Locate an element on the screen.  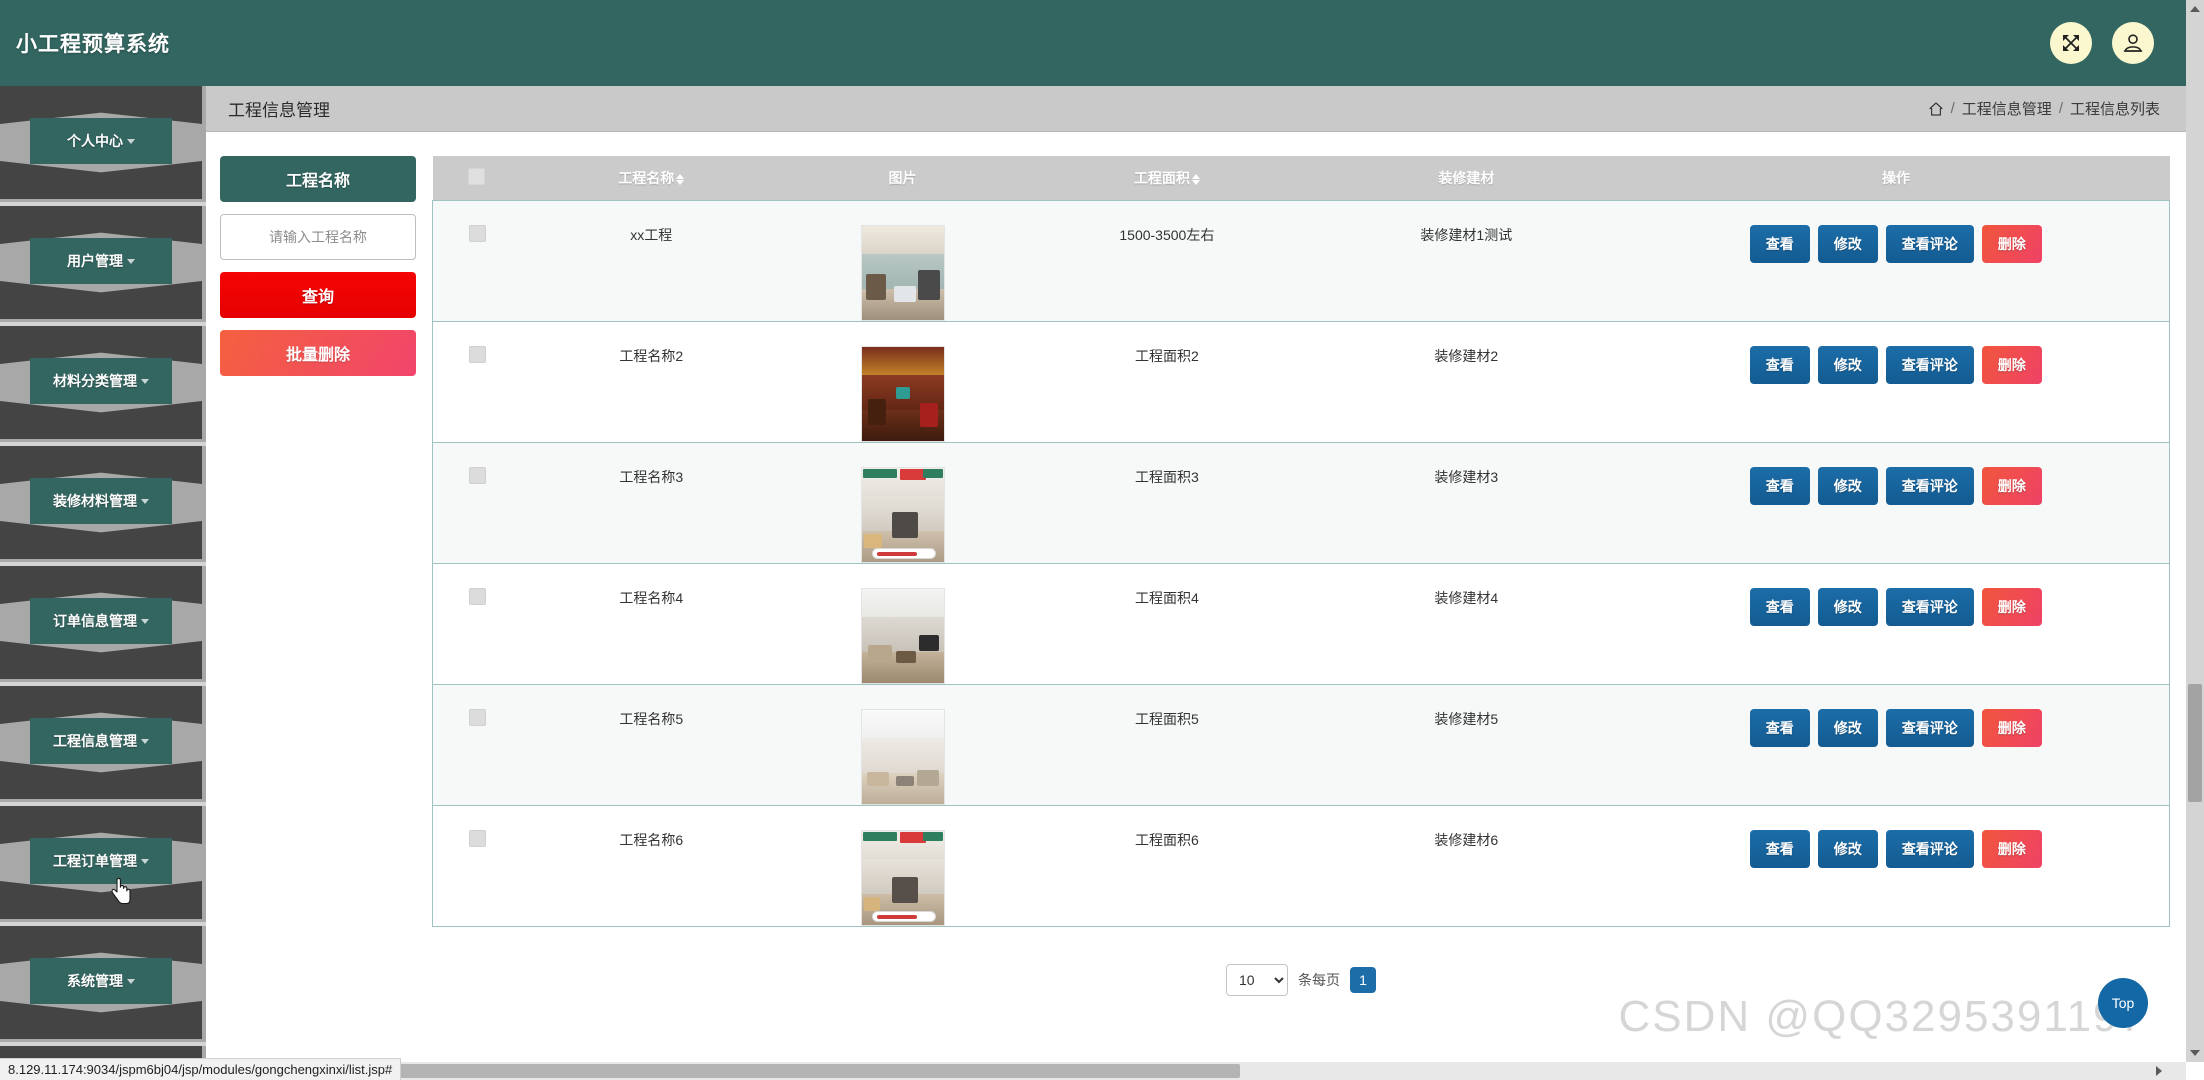
column-header-project-name: 工程名称 is located at coordinates (651, 178).